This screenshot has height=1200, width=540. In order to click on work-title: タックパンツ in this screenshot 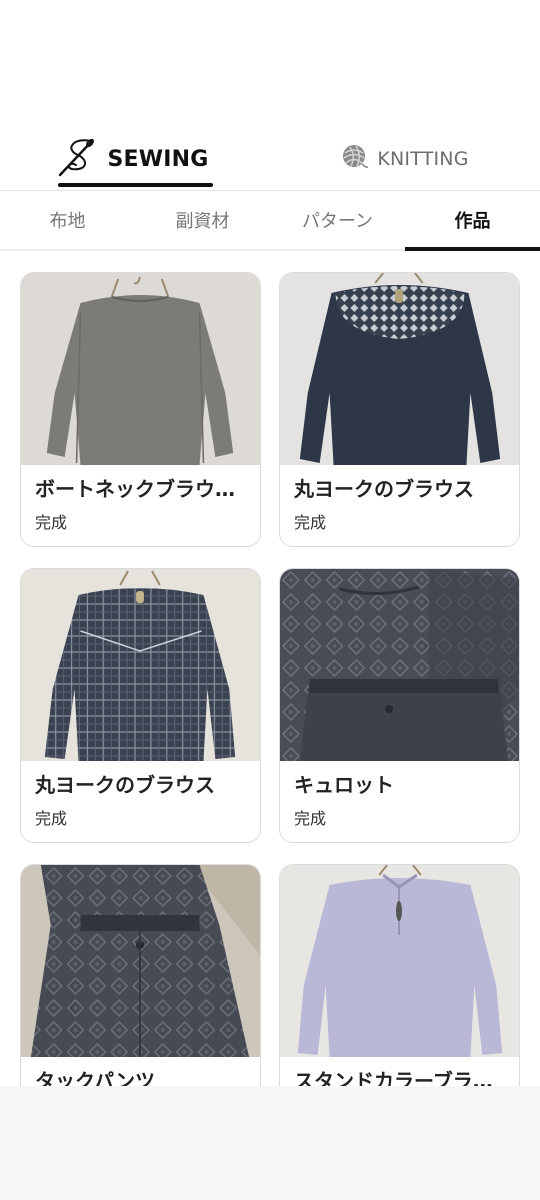, I will do `click(95, 1077)`.